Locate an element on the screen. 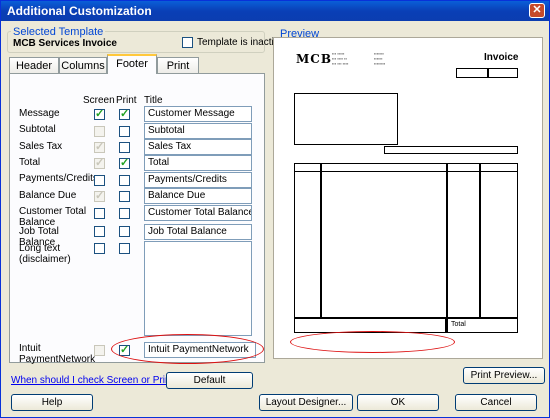 The image size is (550, 418). tab-footer: Footer is located at coordinates (132, 64).